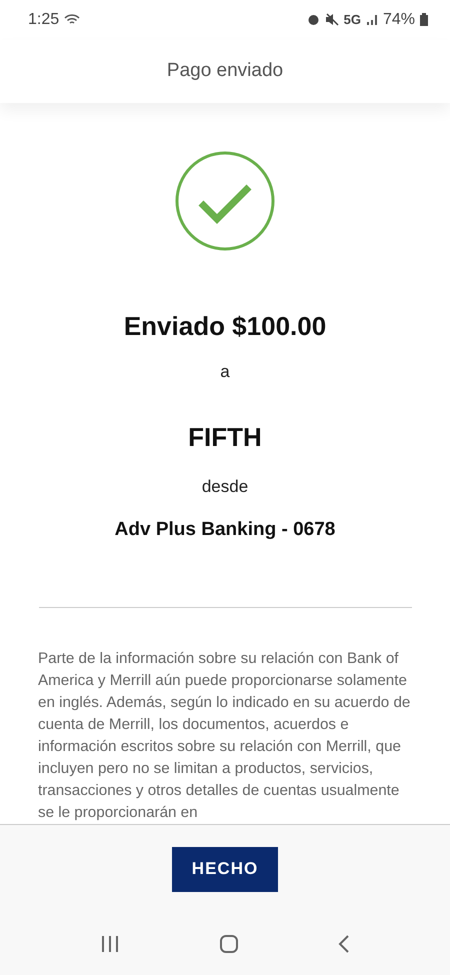  What do you see at coordinates (225, 437) in the screenshot?
I see `recipient-name: FIFTH` at bounding box center [225, 437].